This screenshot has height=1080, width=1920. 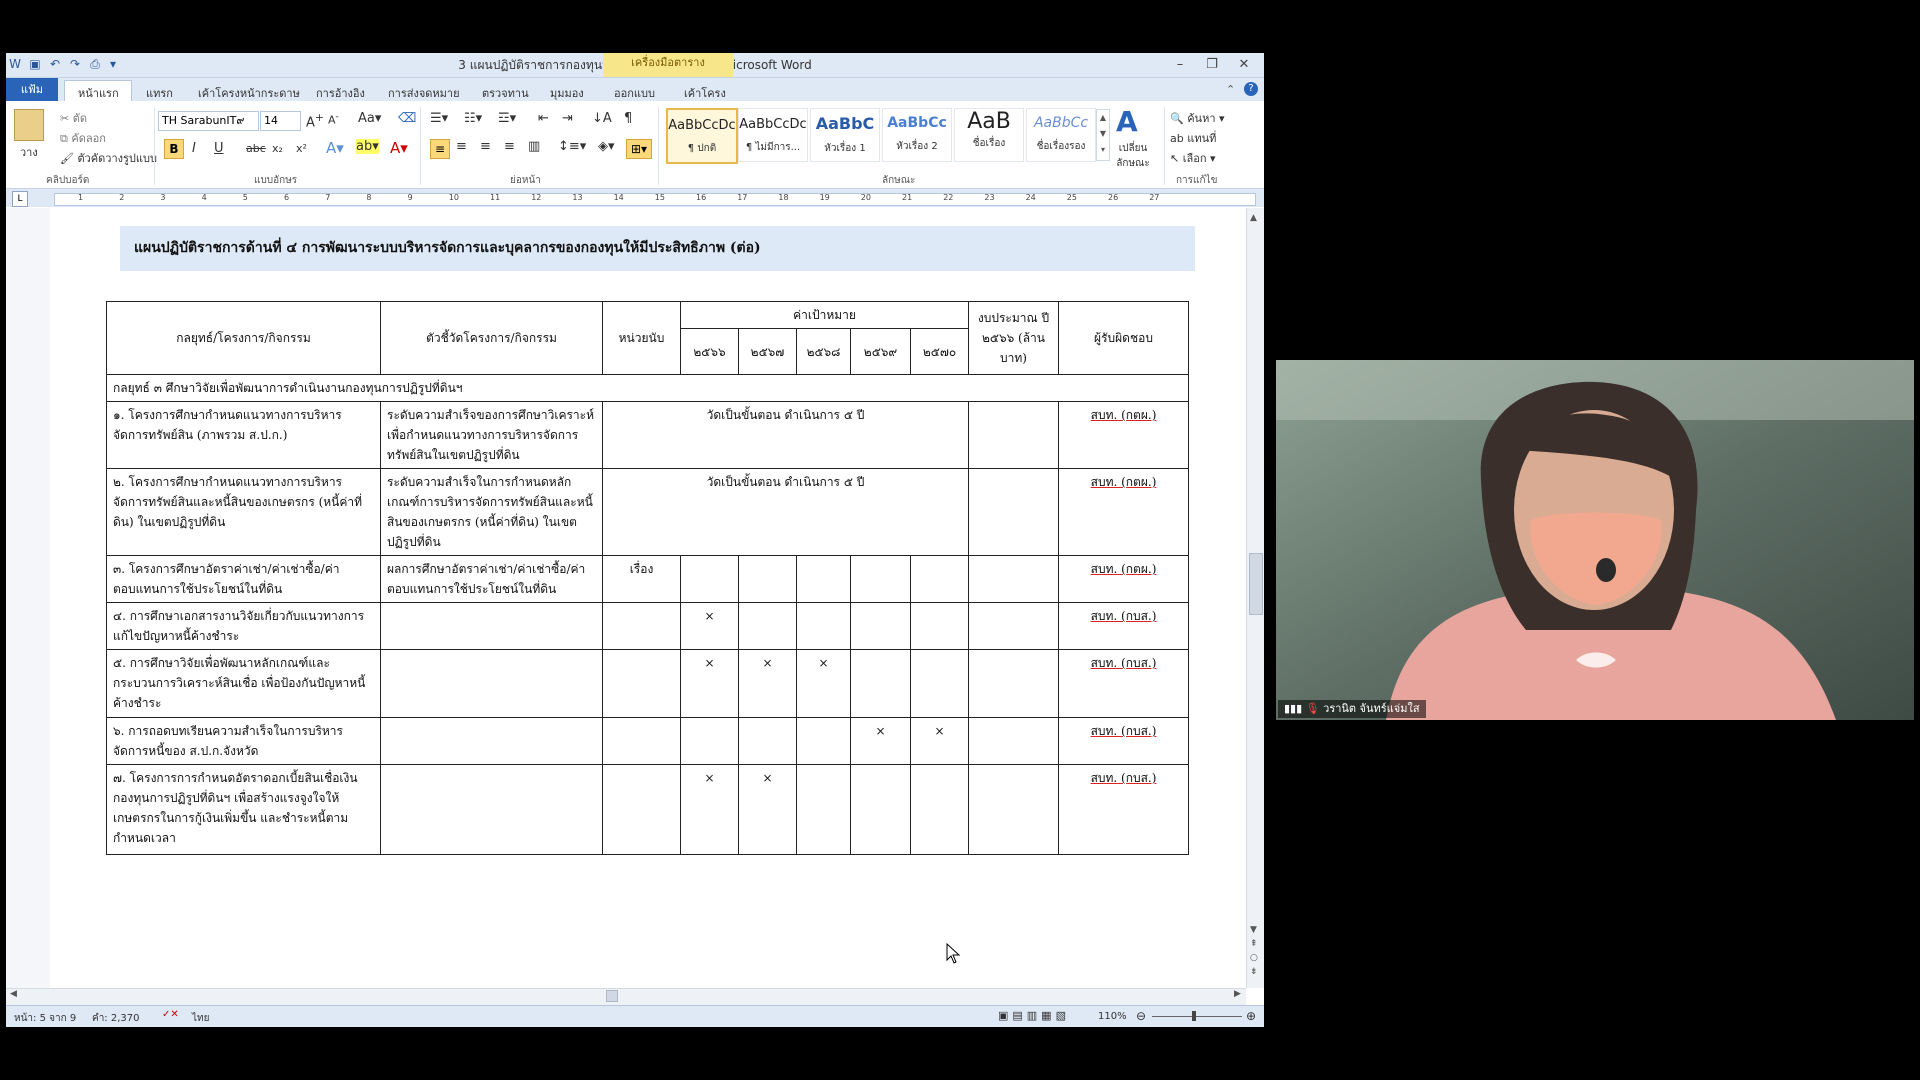 I want to click on bold-button: B, so click(x=174, y=149).